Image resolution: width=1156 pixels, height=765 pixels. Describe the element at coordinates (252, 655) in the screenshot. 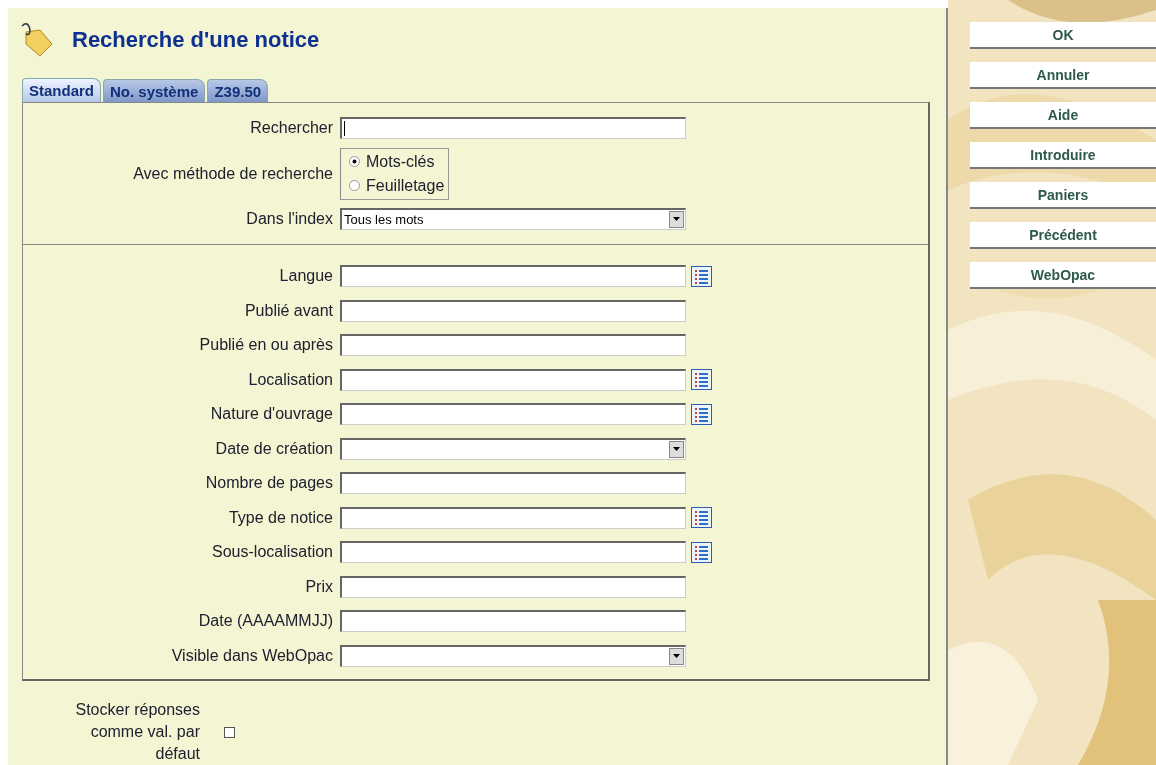

I see `field-label: Visible dans WebOpac` at that location.